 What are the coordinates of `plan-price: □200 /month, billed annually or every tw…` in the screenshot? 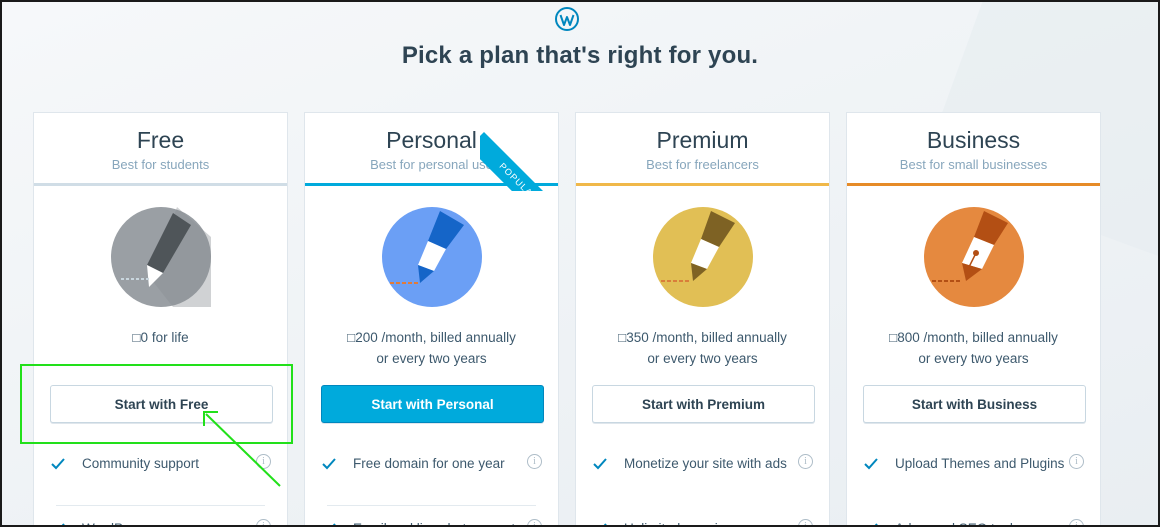 It's located at (431, 348).